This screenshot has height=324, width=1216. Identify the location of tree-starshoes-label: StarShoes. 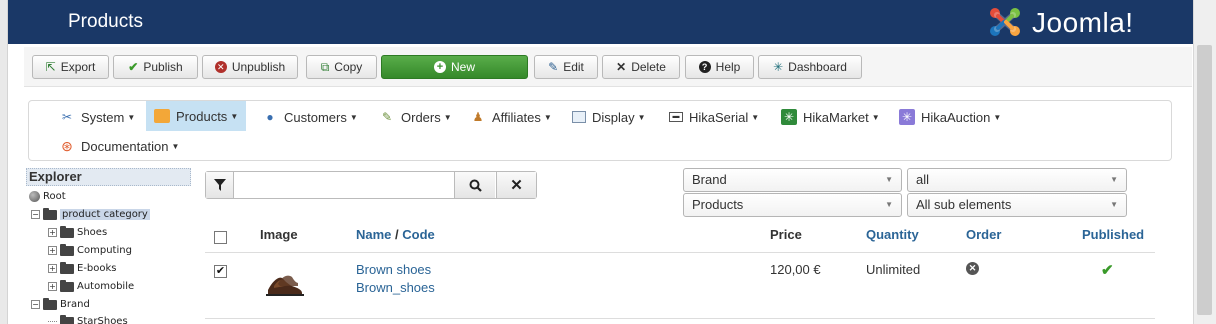
(102, 320).